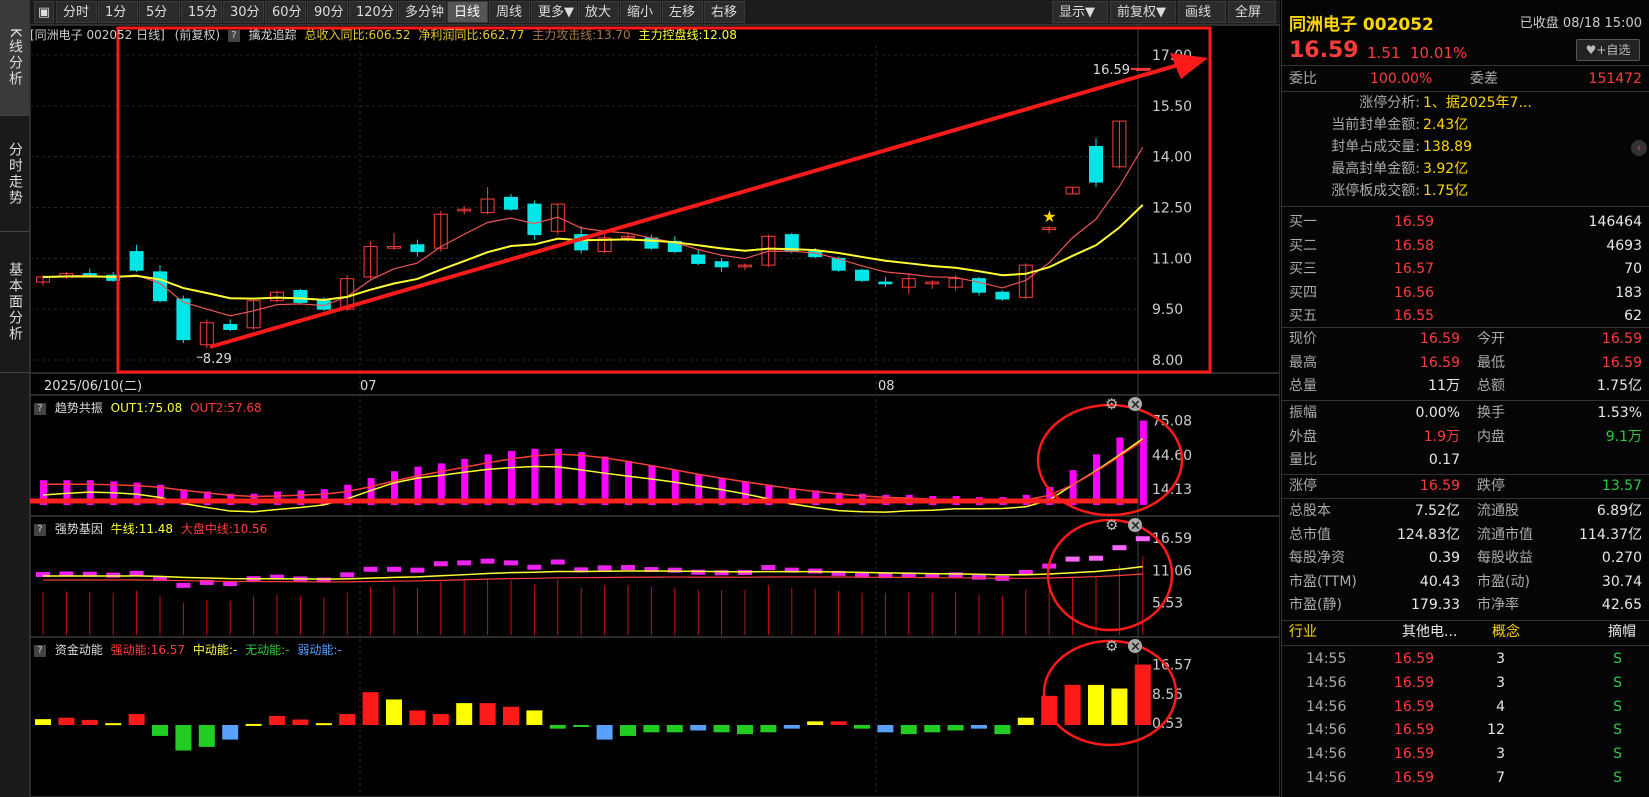 The width and height of the screenshot is (1649, 797). I want to click on stat-value: 1.53%, so click(1619, 413).